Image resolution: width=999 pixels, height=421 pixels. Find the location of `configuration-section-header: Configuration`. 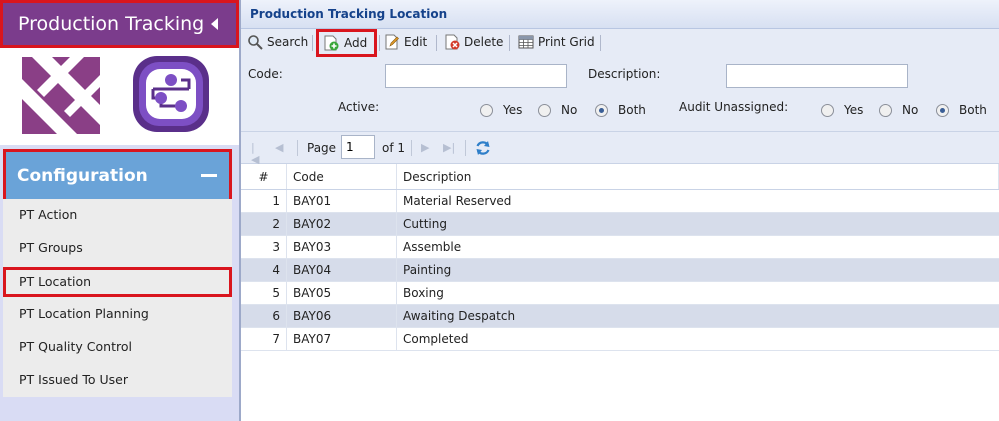

configuration-section-header: Configuration is located at coordinates (117, 175).